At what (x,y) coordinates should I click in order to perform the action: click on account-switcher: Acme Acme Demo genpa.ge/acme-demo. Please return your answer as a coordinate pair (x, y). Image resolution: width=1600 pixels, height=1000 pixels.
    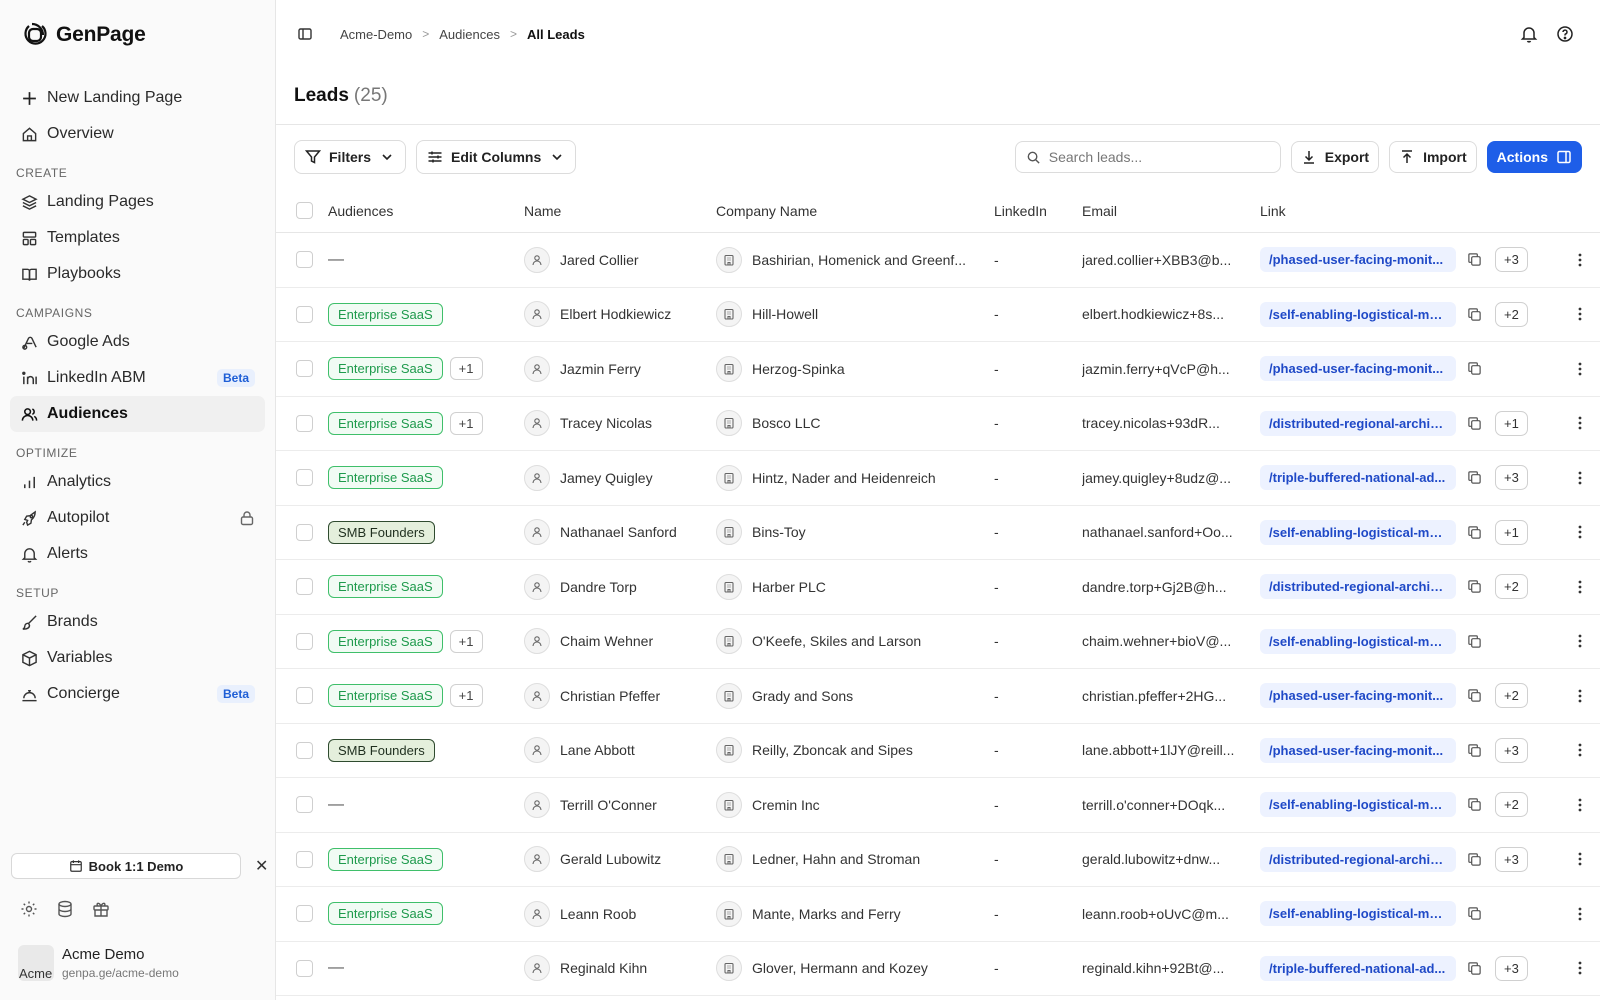
    Looking at the image, I should click on (98, 963).